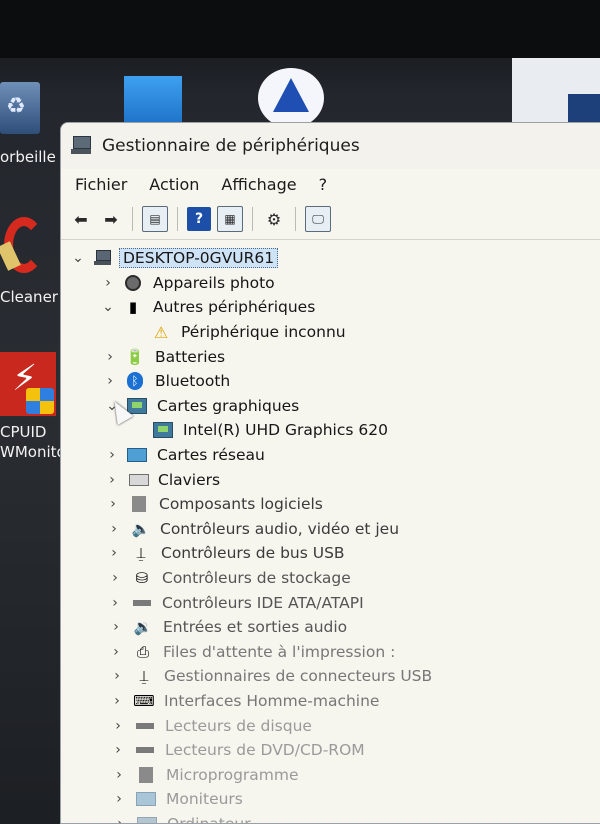  What do you see at coordinates (111, 219) in the screenshot?
I see `forward-arrow-icon: ➡` at bounding box center [111, 219].